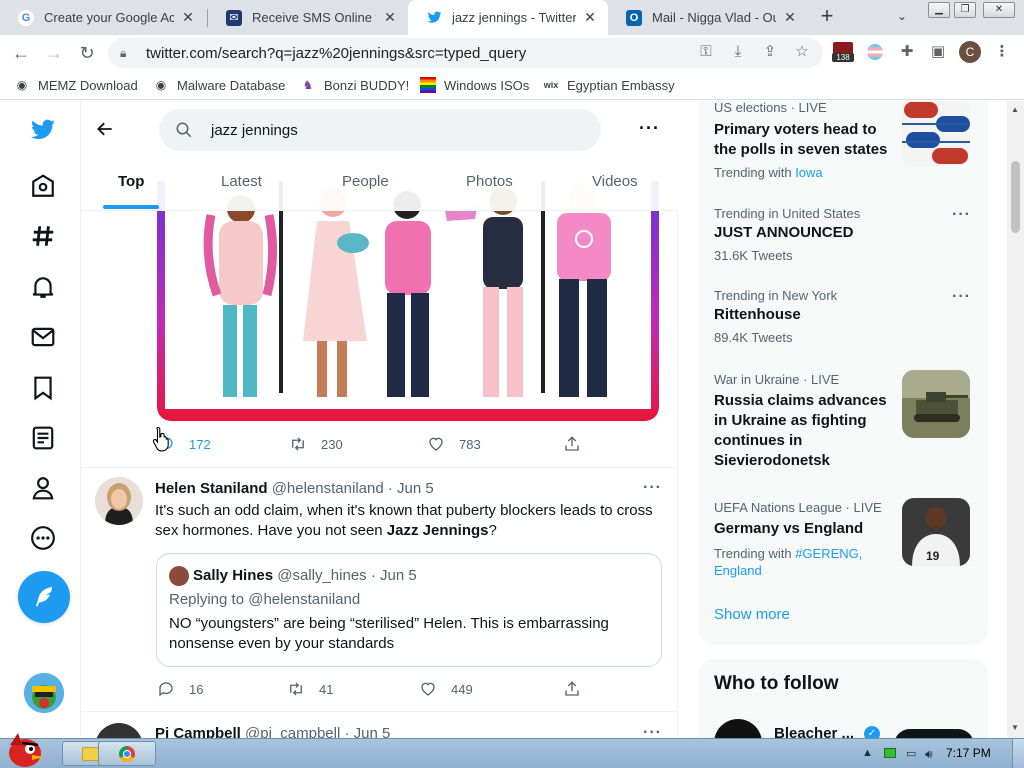  Describe the element at coordinates (127, 753) in the screenshot. I see `taskbar-chrome` at that location.